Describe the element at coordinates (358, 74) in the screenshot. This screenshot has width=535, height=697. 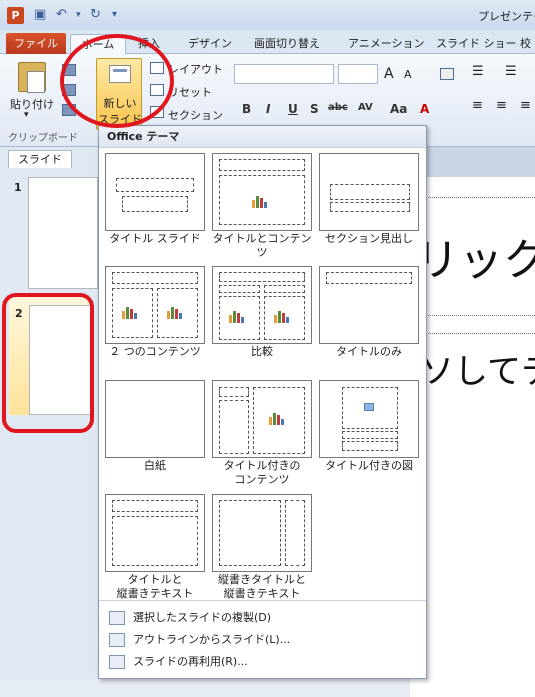
I see `font-size-combo` at that location.